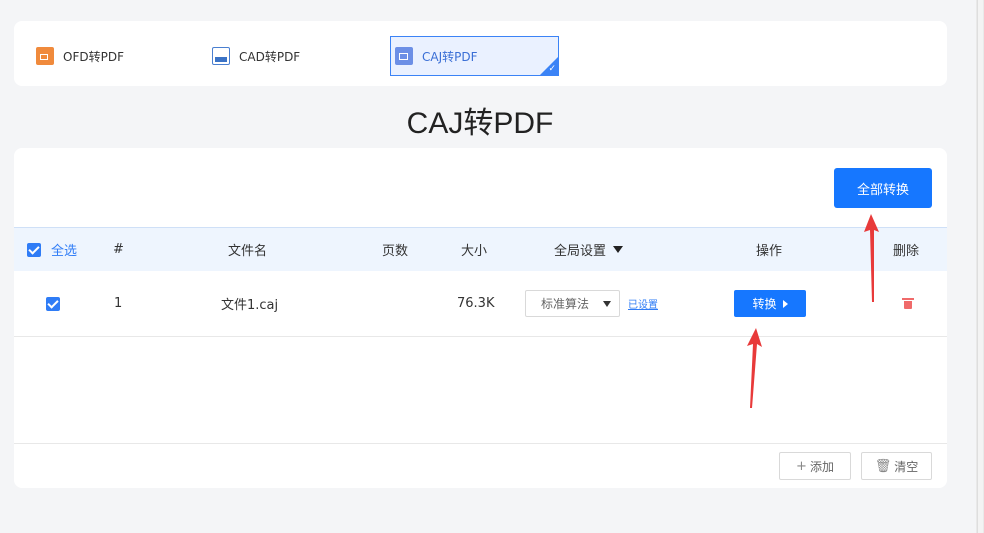  Describe the element at coordinates (801, 466) in the screenshot. I see `plus-icon: +` at that location.